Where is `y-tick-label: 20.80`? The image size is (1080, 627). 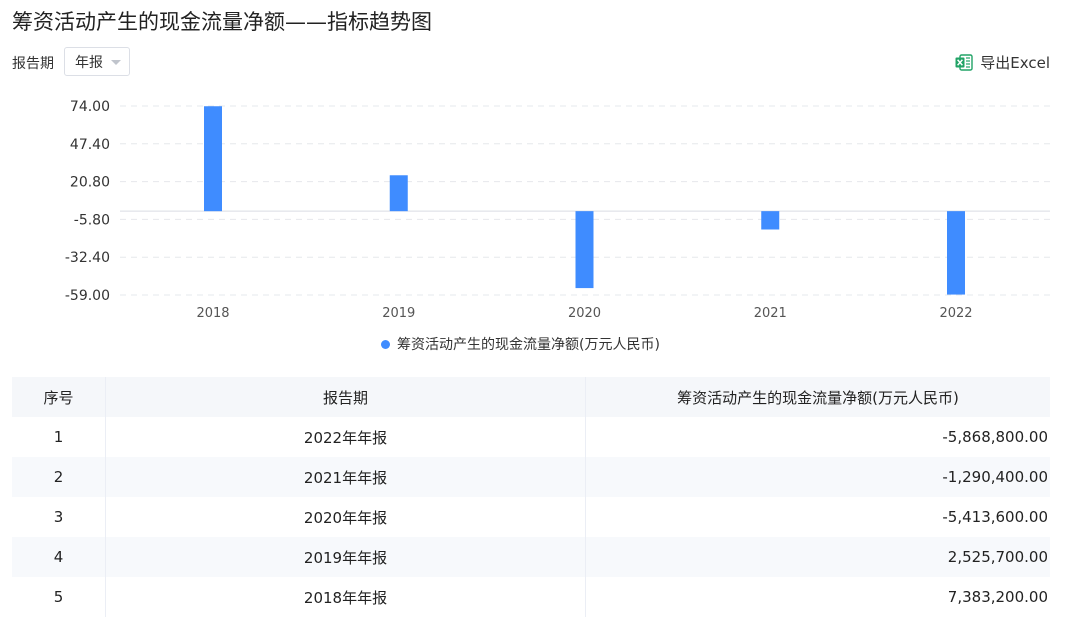
y-tick-label: 20.80 is located at coordinates (90, 183).